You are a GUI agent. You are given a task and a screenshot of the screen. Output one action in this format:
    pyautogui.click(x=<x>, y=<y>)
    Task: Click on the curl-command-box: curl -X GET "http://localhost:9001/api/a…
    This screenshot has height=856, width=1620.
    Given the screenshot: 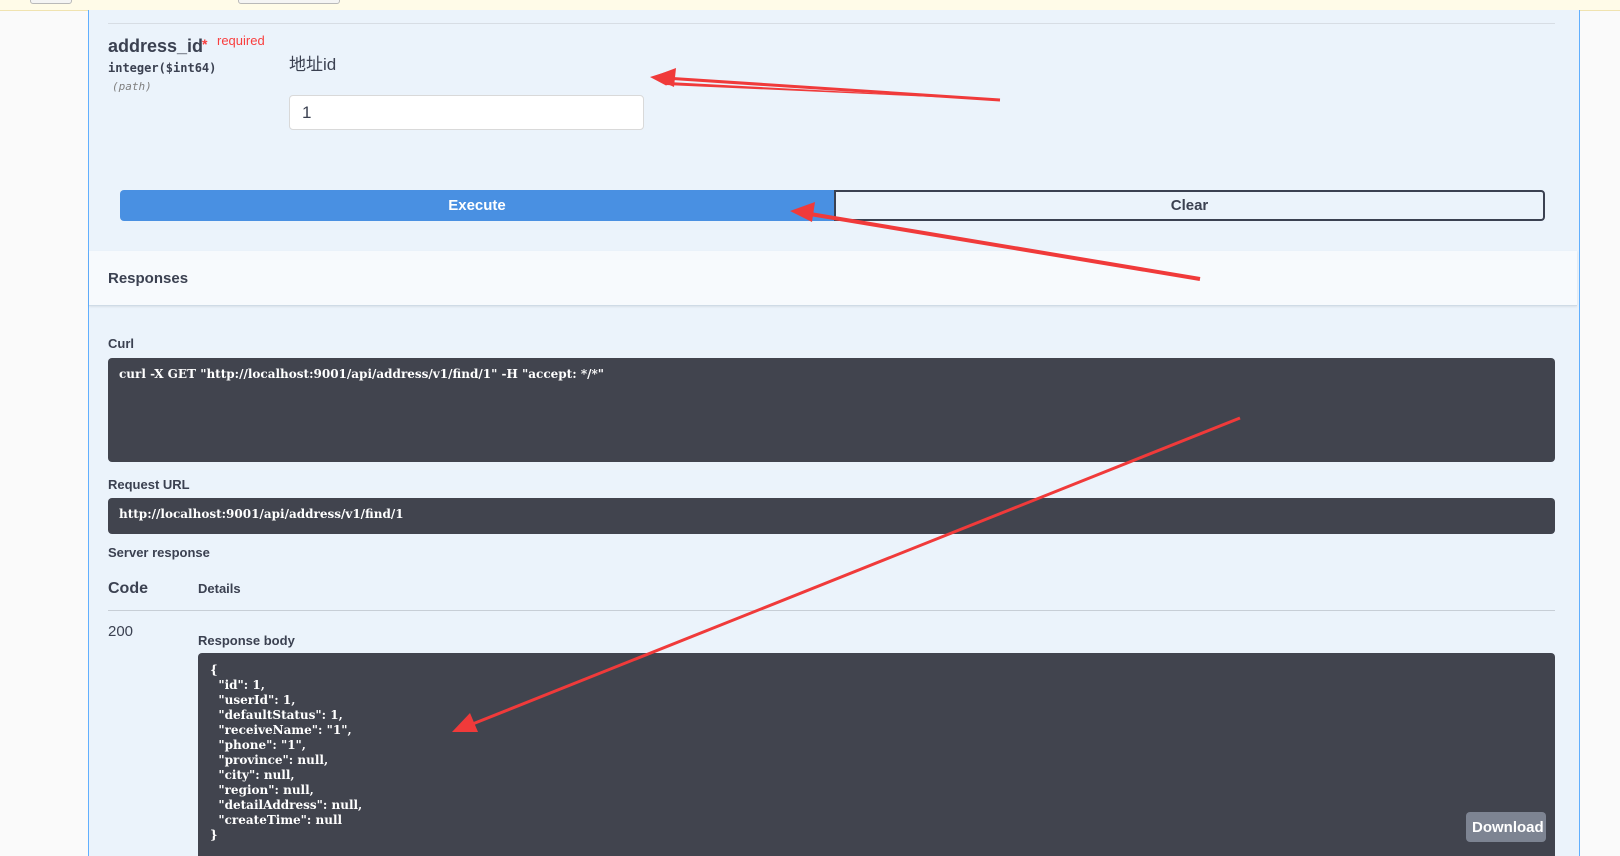 What is the action you would take?
    pyautogui.click(x=831, y=410)
    